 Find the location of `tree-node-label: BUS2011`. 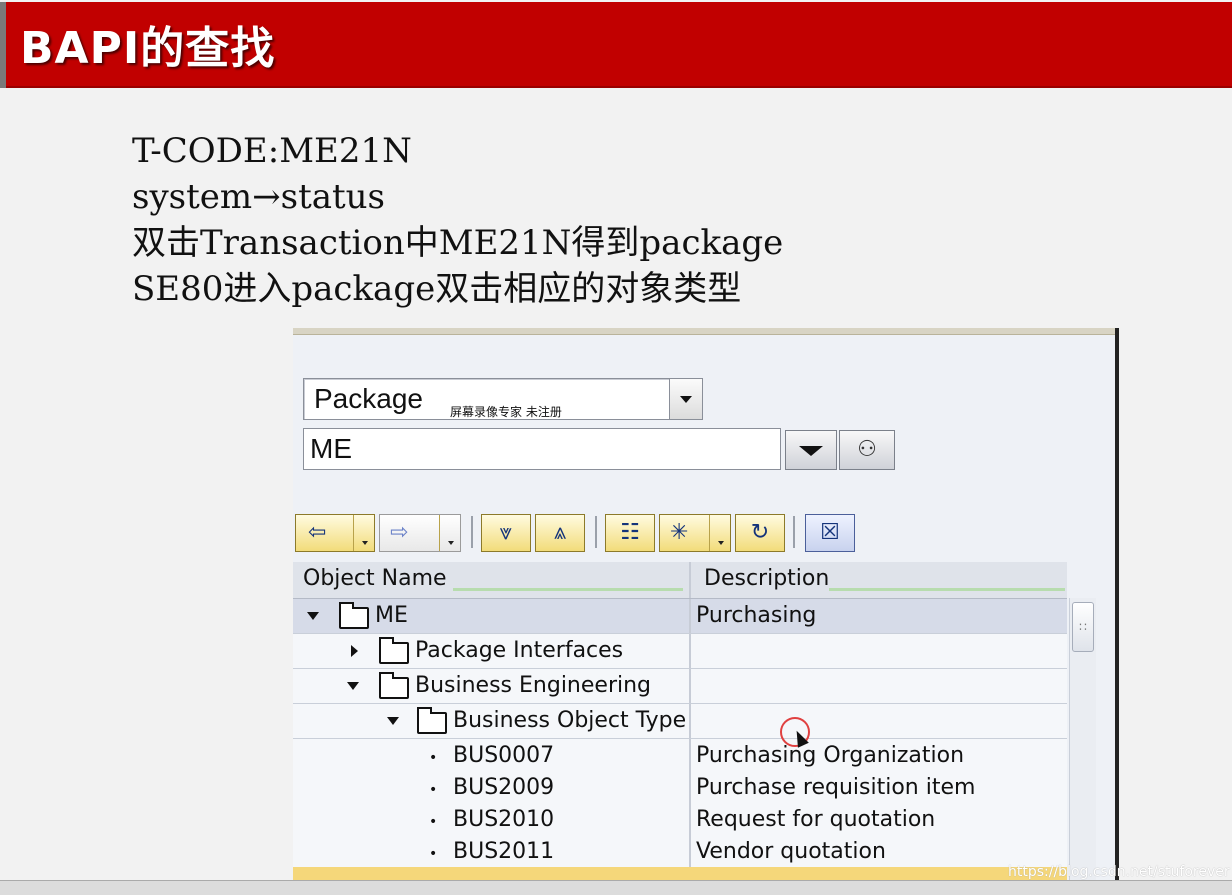

tree-node-label: BUS2011 is located at coordinates (504, 851).